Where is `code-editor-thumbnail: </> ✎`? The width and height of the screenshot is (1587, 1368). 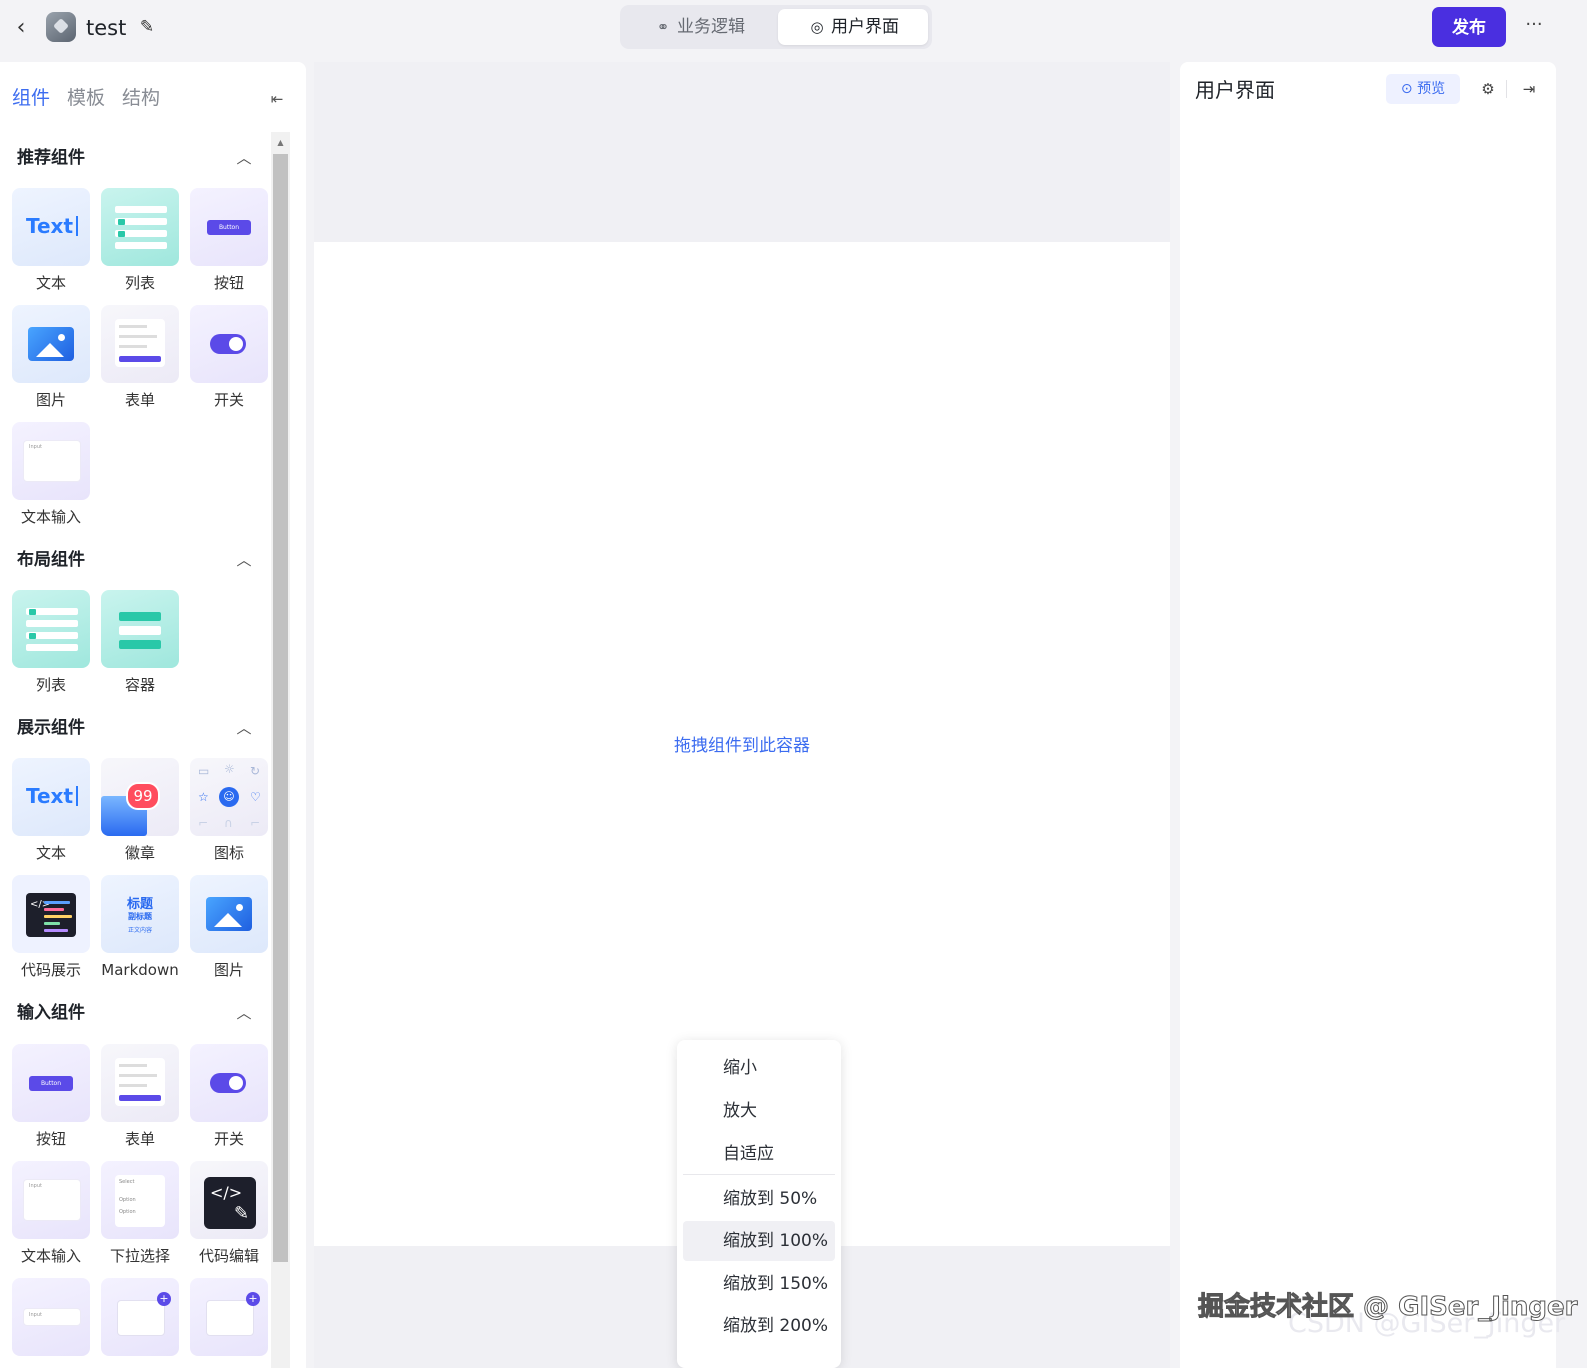 code-editor-thumbnail: </> ✎ is located at coordinates (229, 1200).